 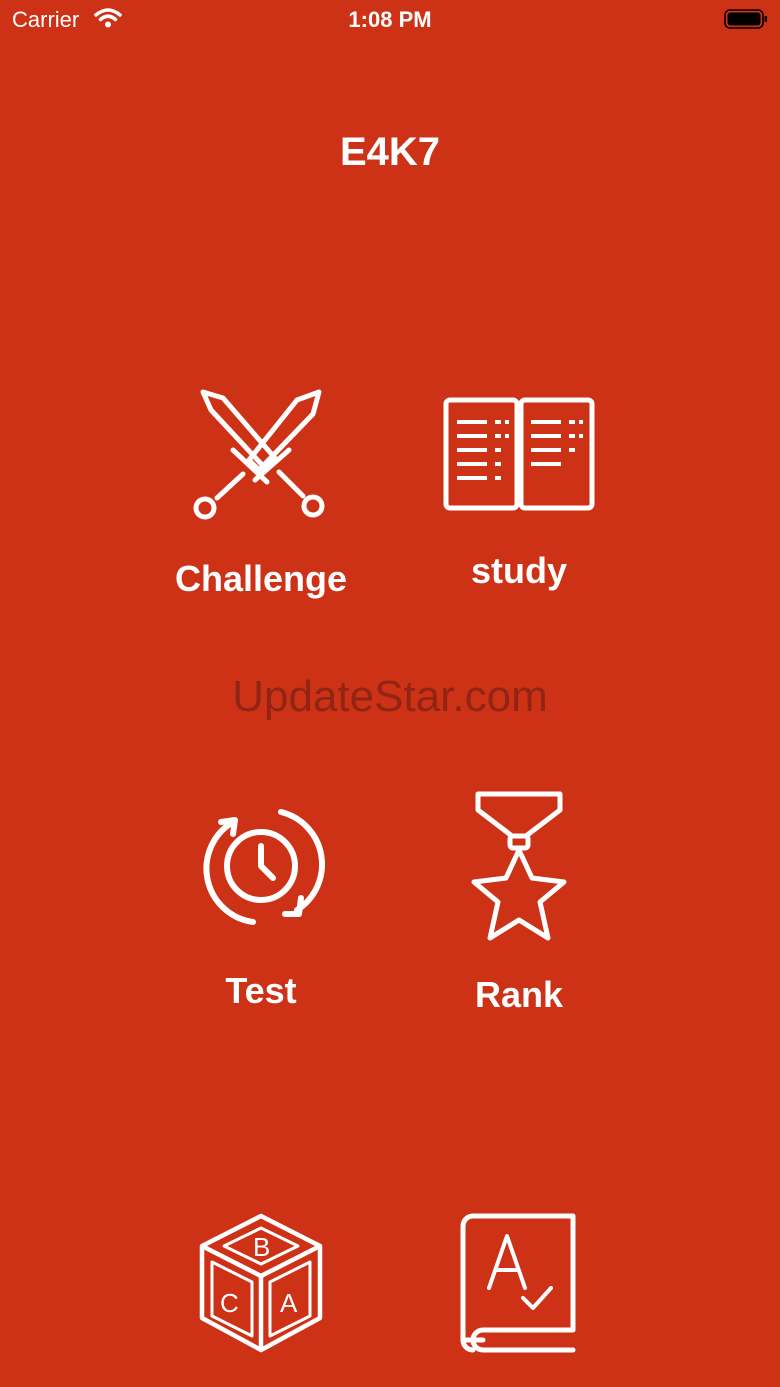 I want to click on rank-tile: Rank, so click(x=519, y=903).